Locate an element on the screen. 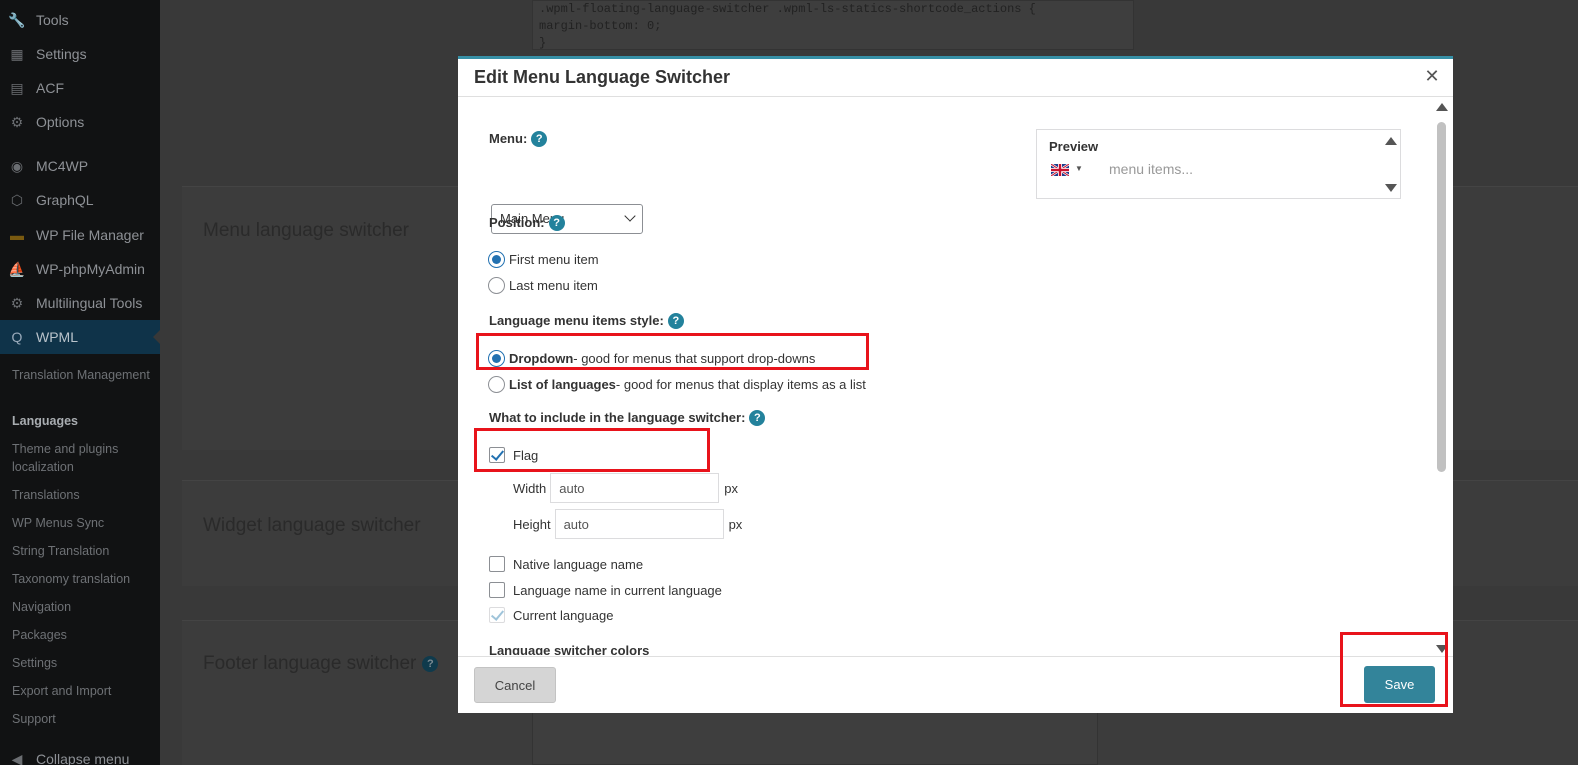 This screenshot has height=765, width=1578. flag-height-row: Height px is located at coordinates (627, 524).